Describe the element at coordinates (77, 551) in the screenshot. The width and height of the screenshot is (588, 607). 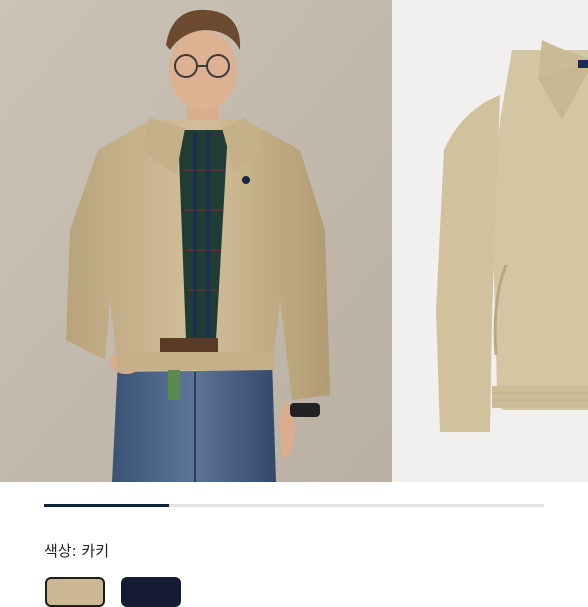
I see `color-label: 색상: 카키` at that location.